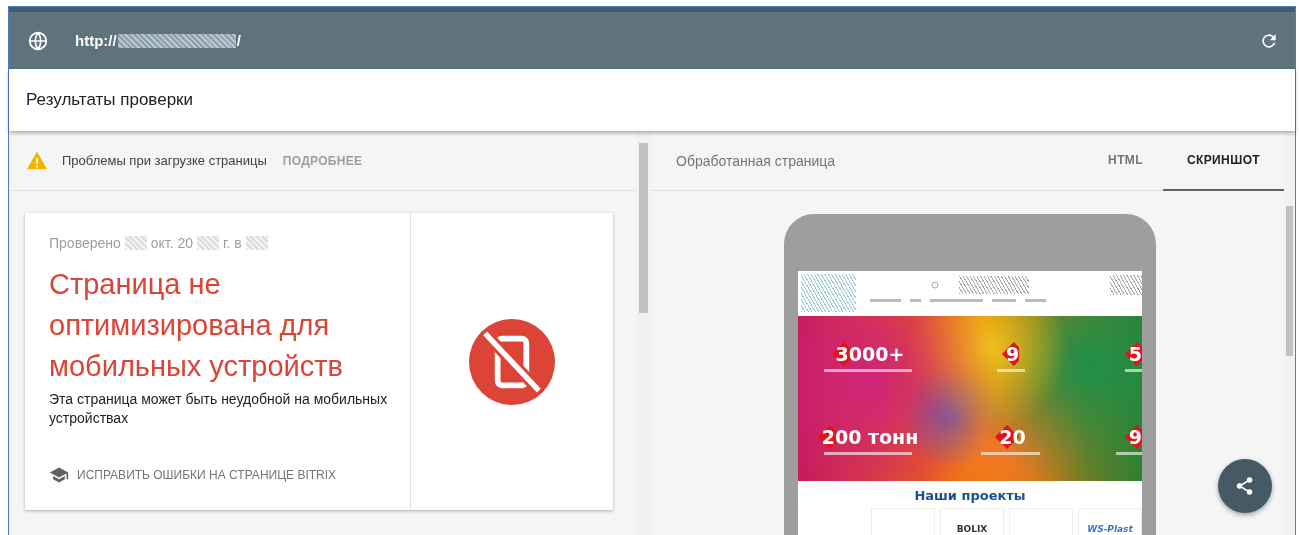  Describe the element at coordinates (219, 409) in the screenshot. I see `result-description: Эта страница может быть неудобной на мобильных устройствах` at that location.